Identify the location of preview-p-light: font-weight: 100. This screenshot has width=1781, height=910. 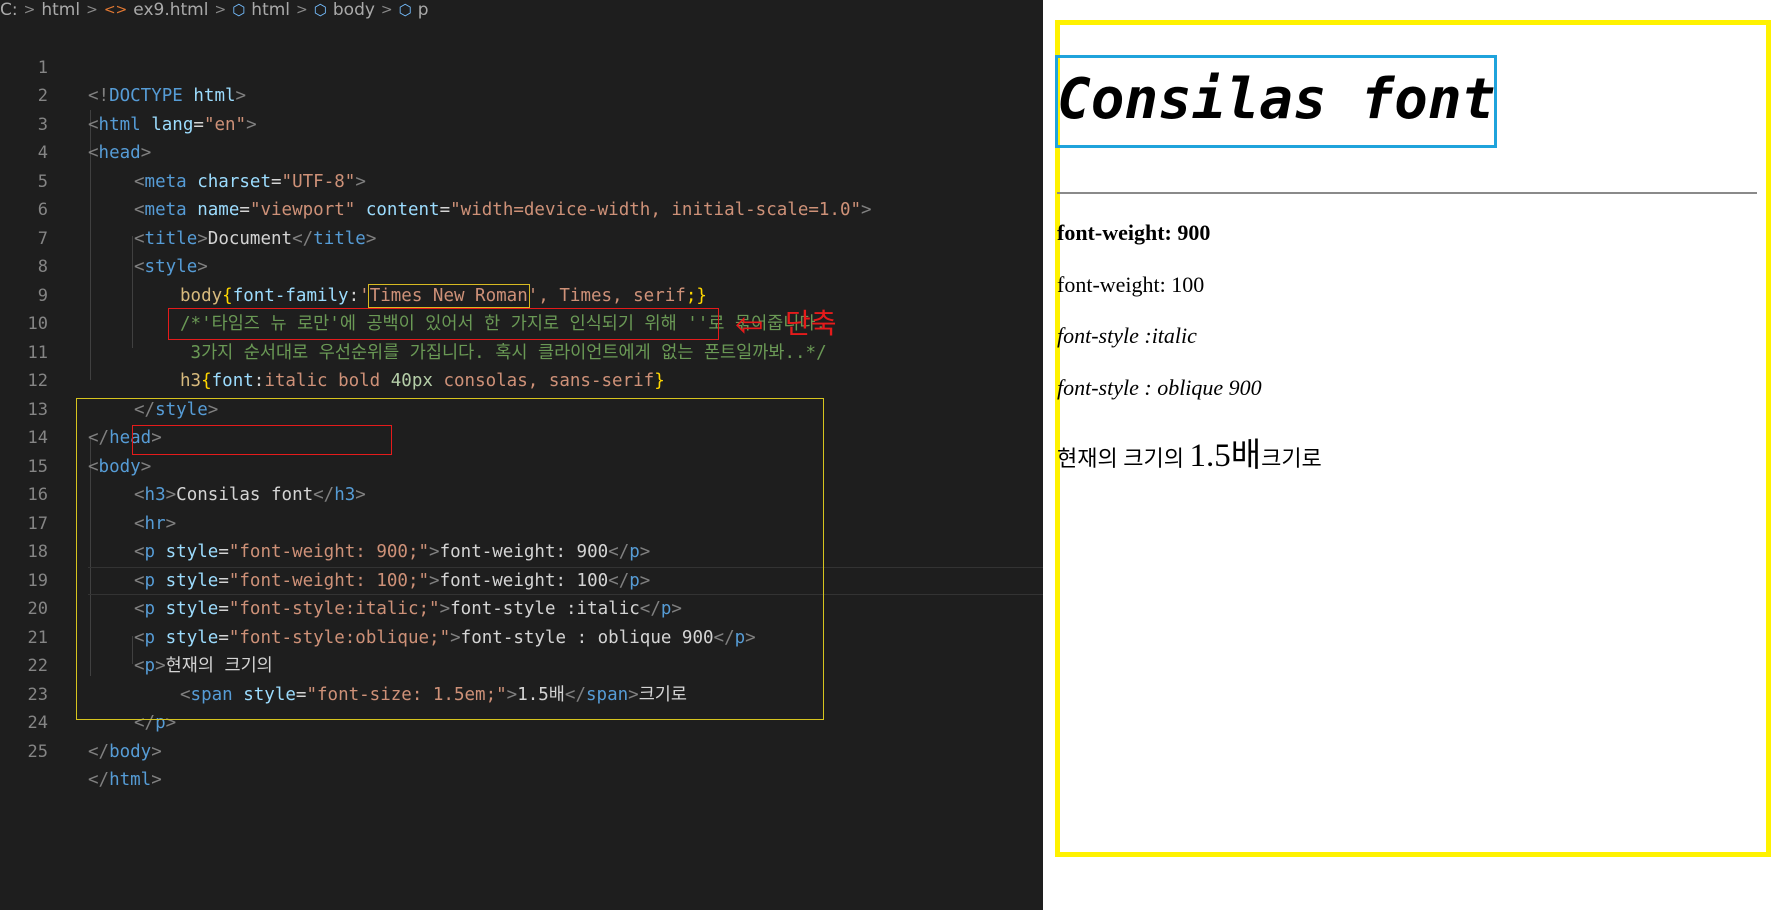
(1131, 284).